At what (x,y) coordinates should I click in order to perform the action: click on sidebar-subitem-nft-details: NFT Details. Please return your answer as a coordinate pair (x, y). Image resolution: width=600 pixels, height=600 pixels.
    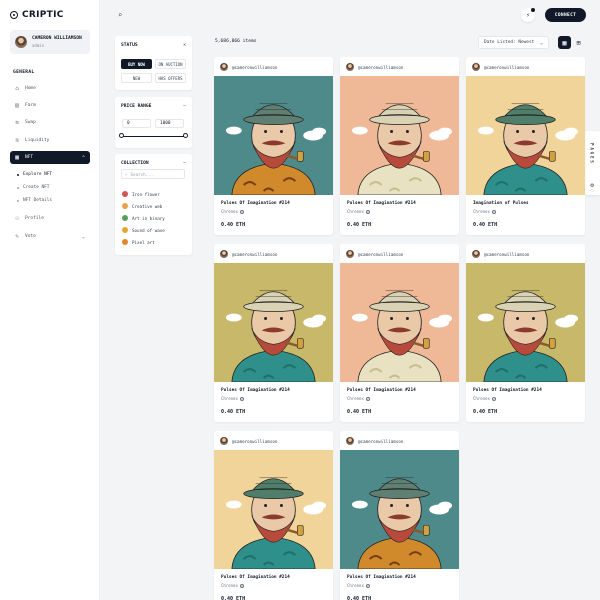
    Looking at the image, I should click on (34, 200).